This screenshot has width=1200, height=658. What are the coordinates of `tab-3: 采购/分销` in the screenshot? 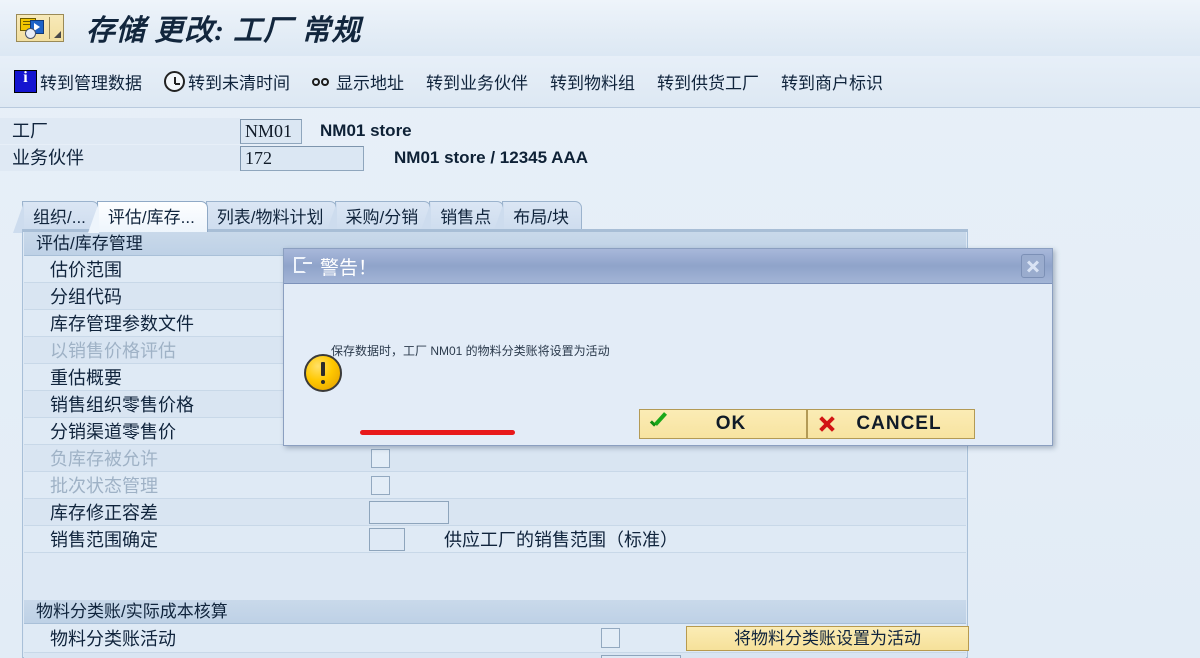 It's located at (378, 217).